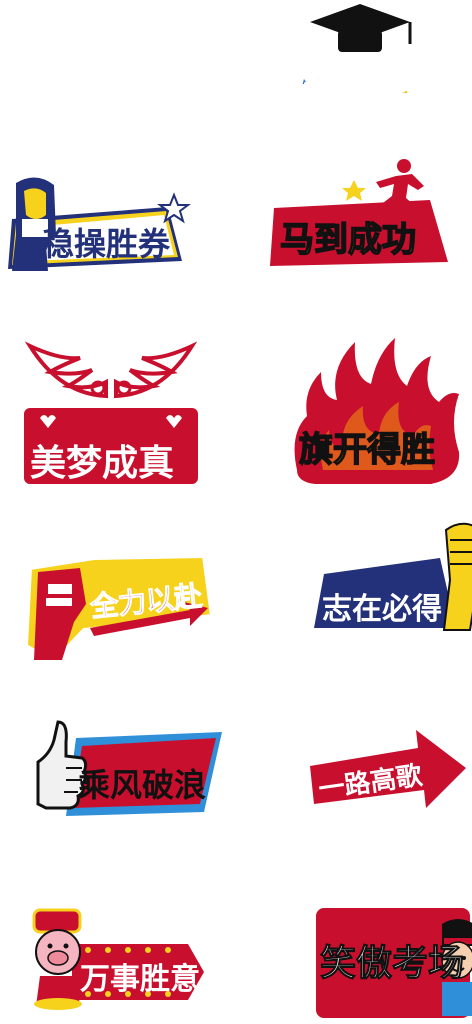  I want to click on raised-fist-icon, so click(457, 576).